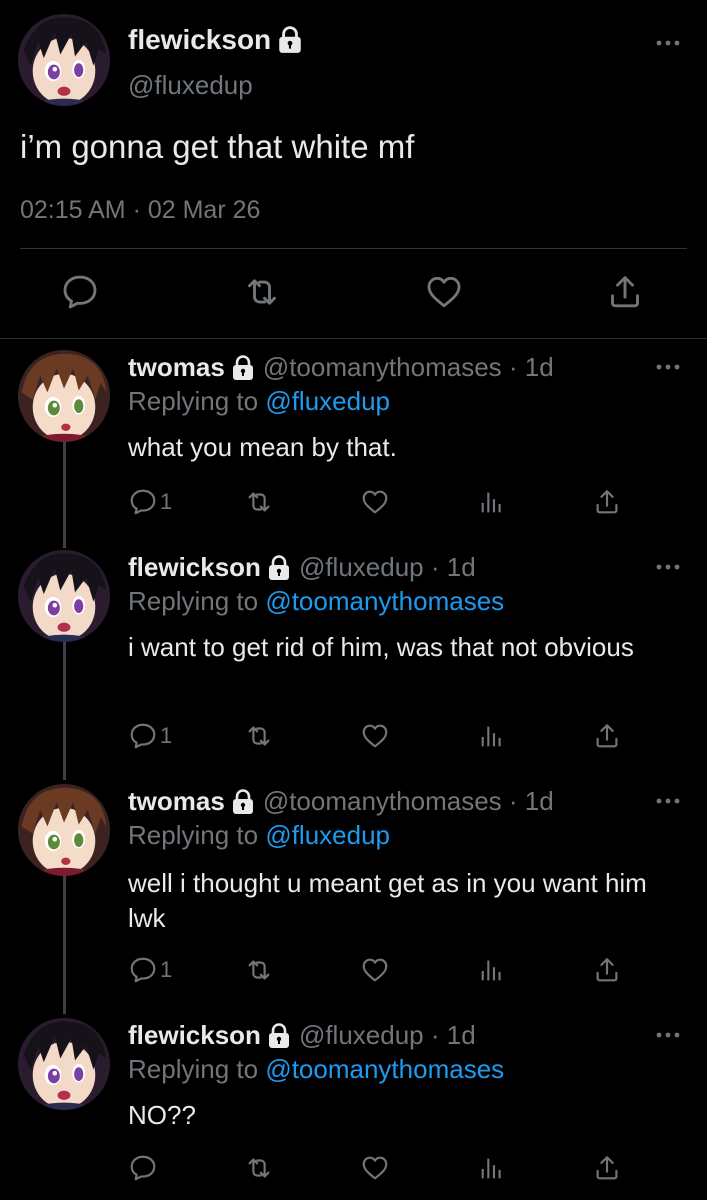  What do you see at coordinates (353, 1170) in the screenshot?
I see `action-bar` at bounding box center [353, 1170].